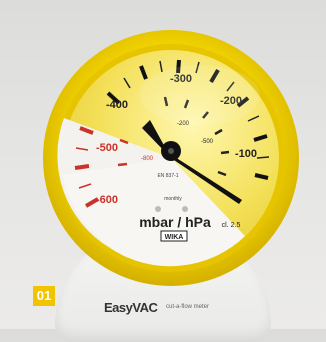 The image size is (326, 342). I want to click on item-number-badge: 01, so click(44, 296).